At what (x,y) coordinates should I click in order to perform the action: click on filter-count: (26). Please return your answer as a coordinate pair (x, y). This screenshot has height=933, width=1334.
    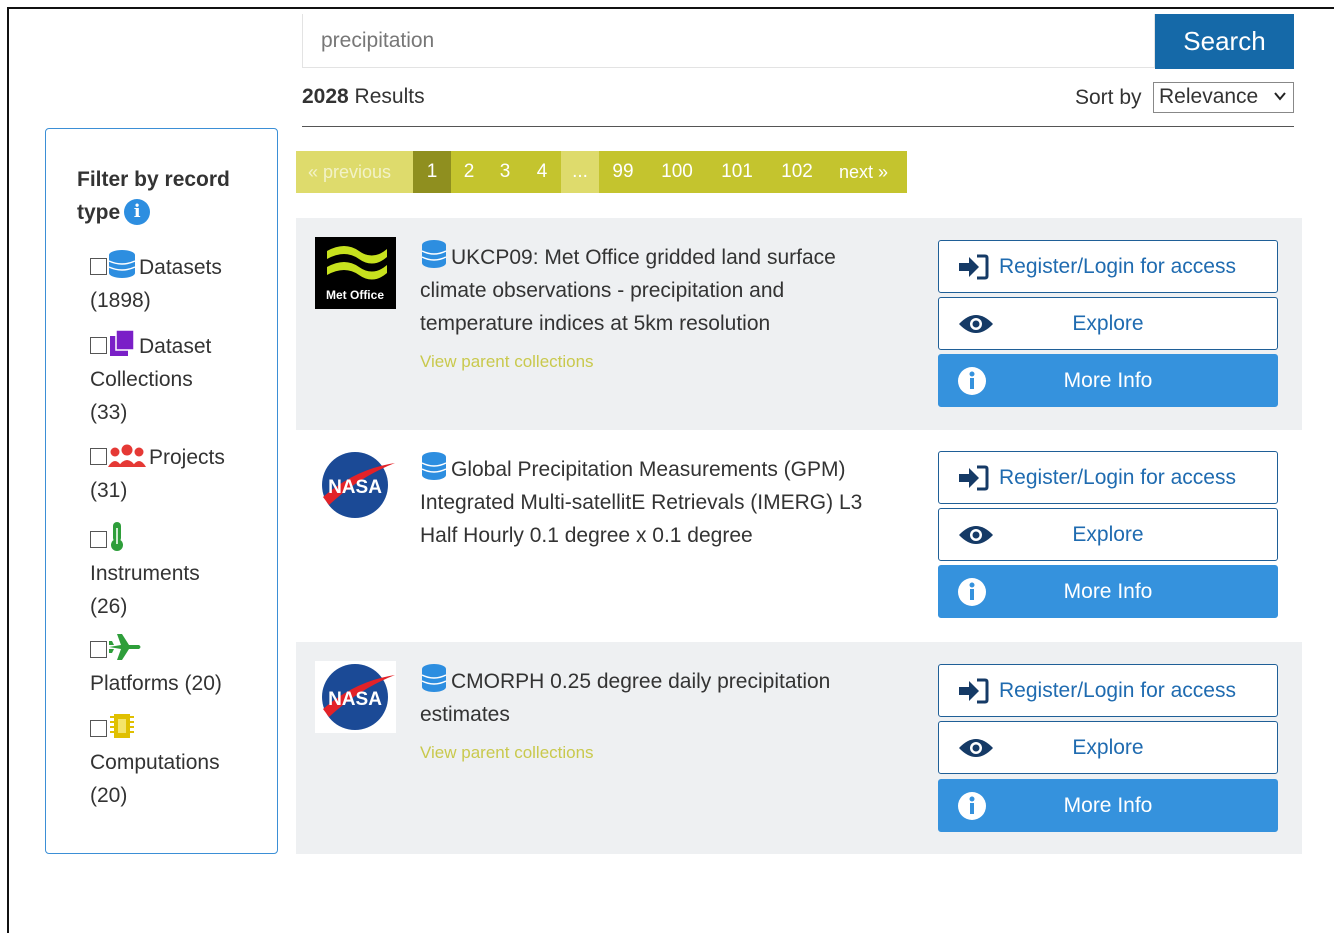
    Looking at the image, I should click on (109, 606).